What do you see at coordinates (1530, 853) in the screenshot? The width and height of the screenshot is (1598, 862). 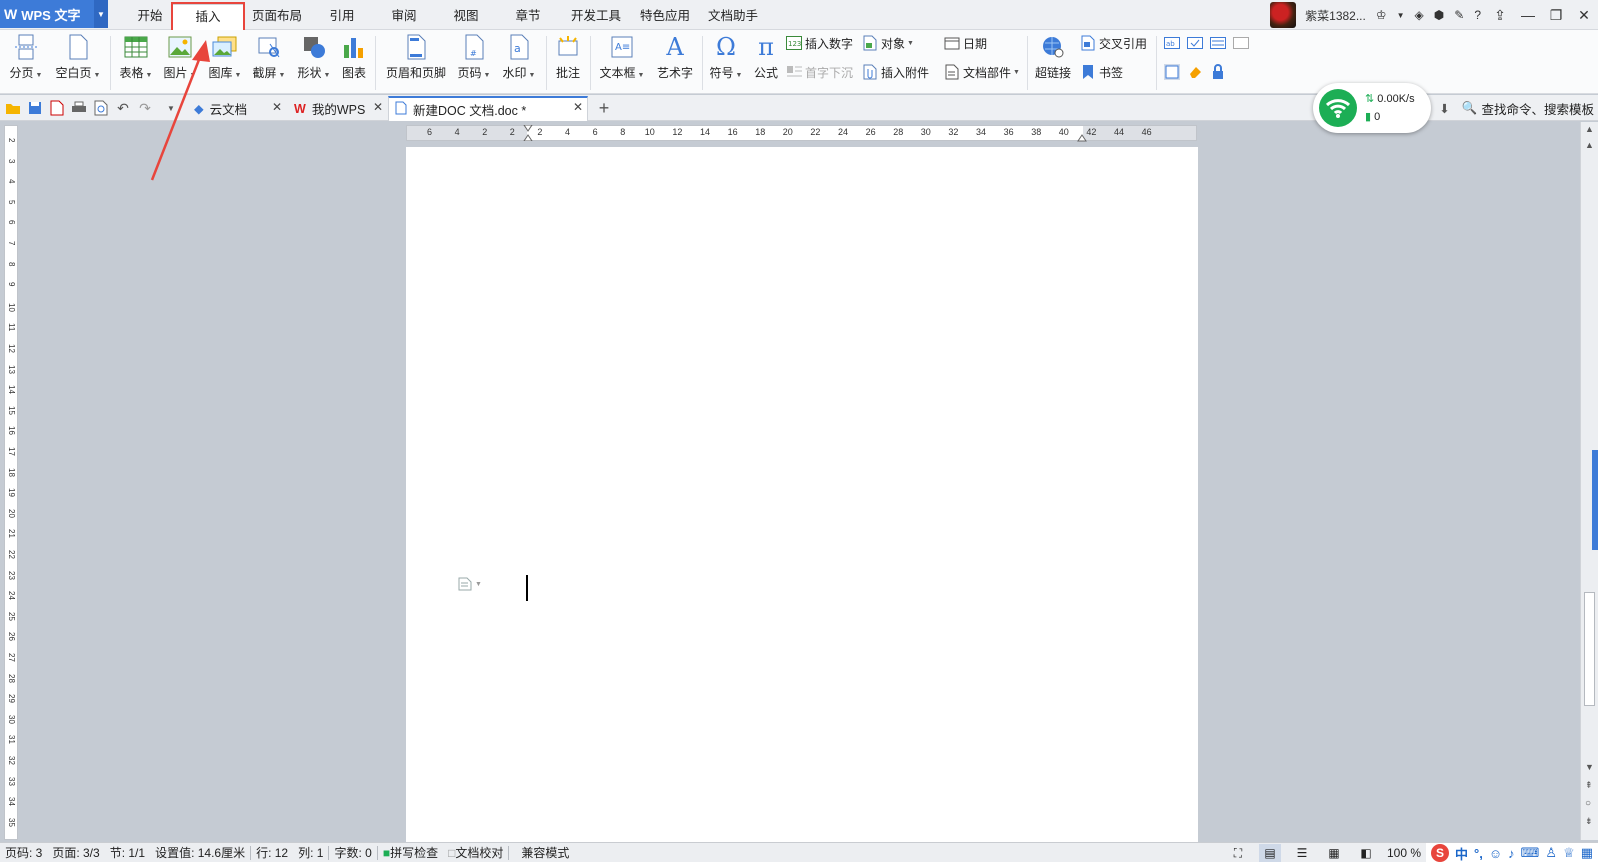 I see `keyboard-icon: ⌨` at bounding box center [1530, 853].